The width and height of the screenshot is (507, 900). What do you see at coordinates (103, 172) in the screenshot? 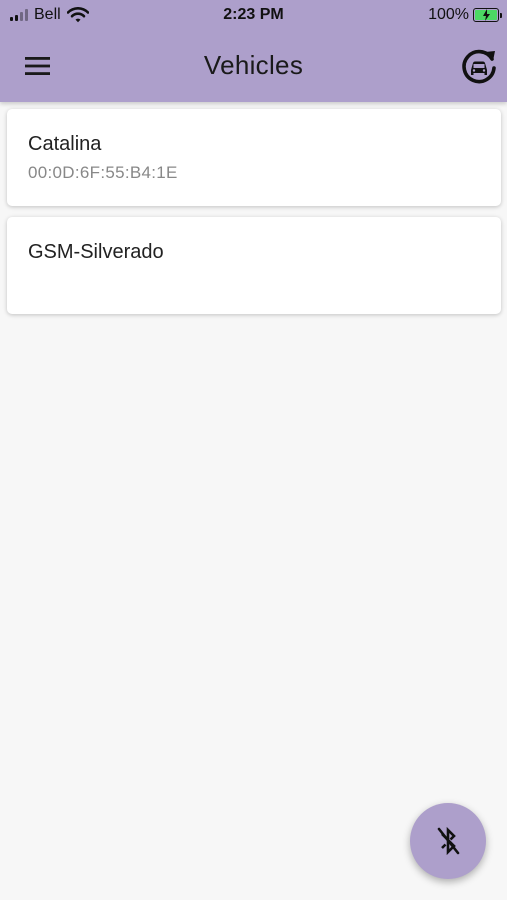
I see `vehicle-address: 00:0D:6F:55:B4:1E` at bounding box center [103, 172].